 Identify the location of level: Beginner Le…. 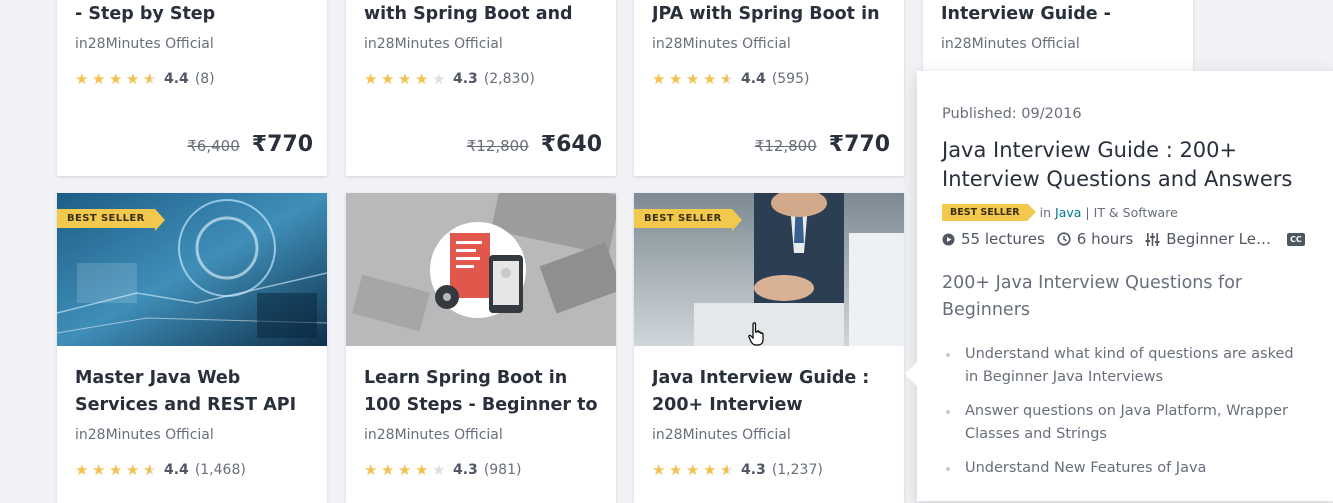
(1218, 239).